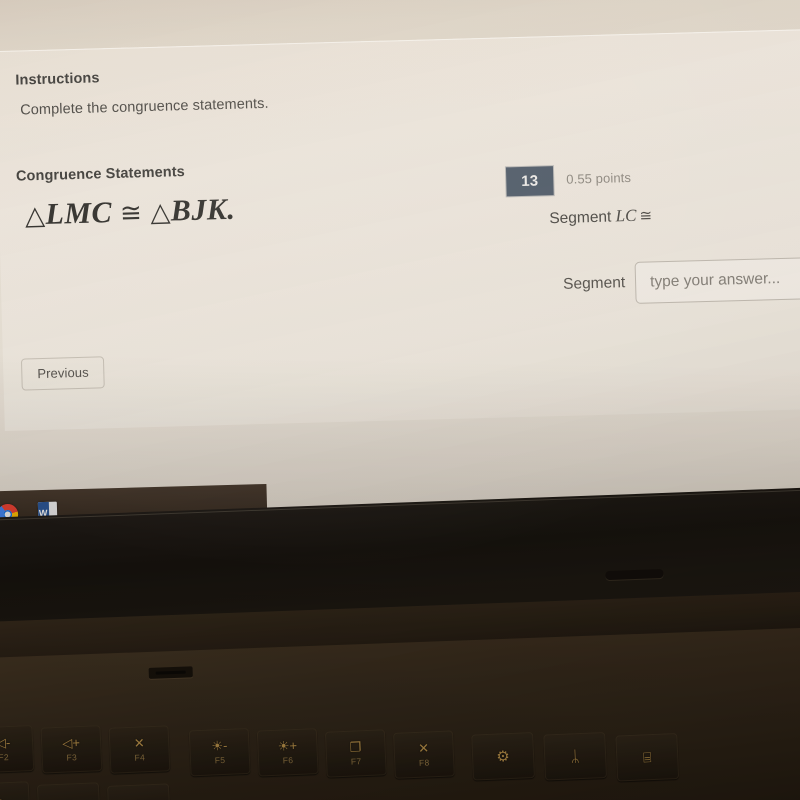  I want to click on wireless-off-icon: ✕, so click(423, 748).